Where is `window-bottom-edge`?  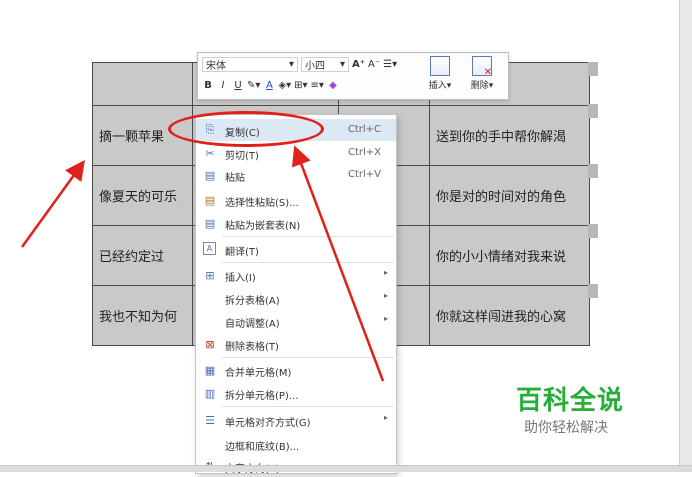
window-bottom-edge is located at coordinates (346, 468).